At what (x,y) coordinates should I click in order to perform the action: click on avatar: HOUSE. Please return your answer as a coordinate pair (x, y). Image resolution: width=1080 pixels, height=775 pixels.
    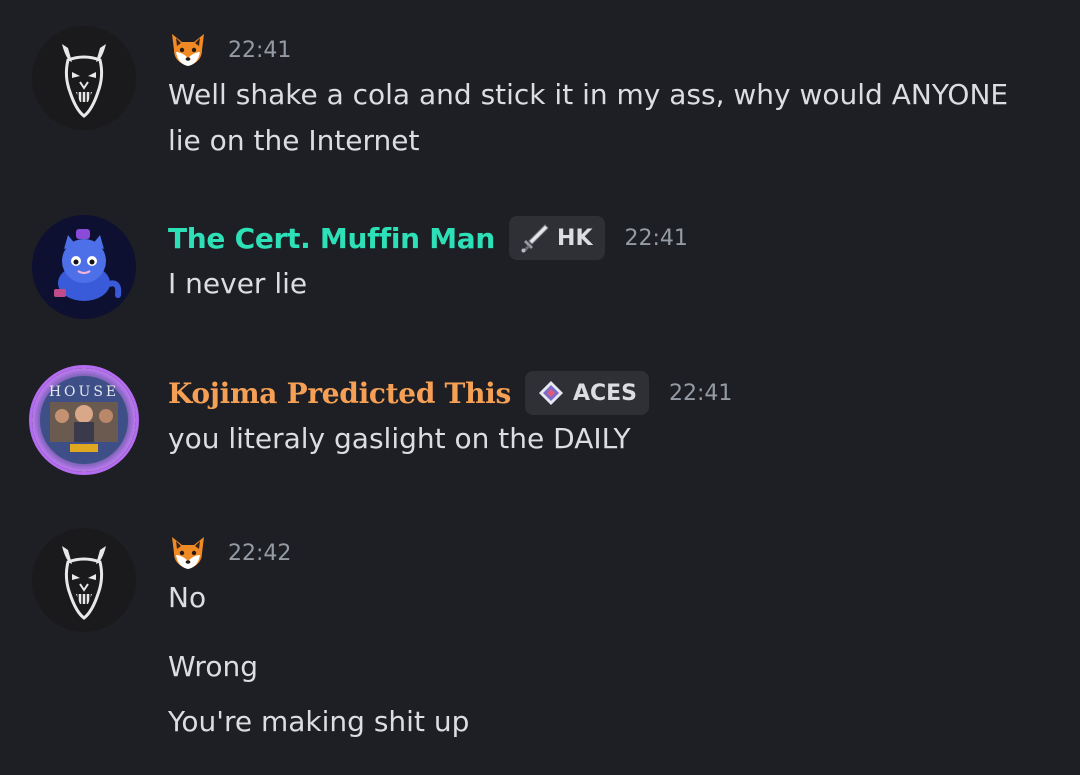
    Looking at the image, I should click on (84, 420).